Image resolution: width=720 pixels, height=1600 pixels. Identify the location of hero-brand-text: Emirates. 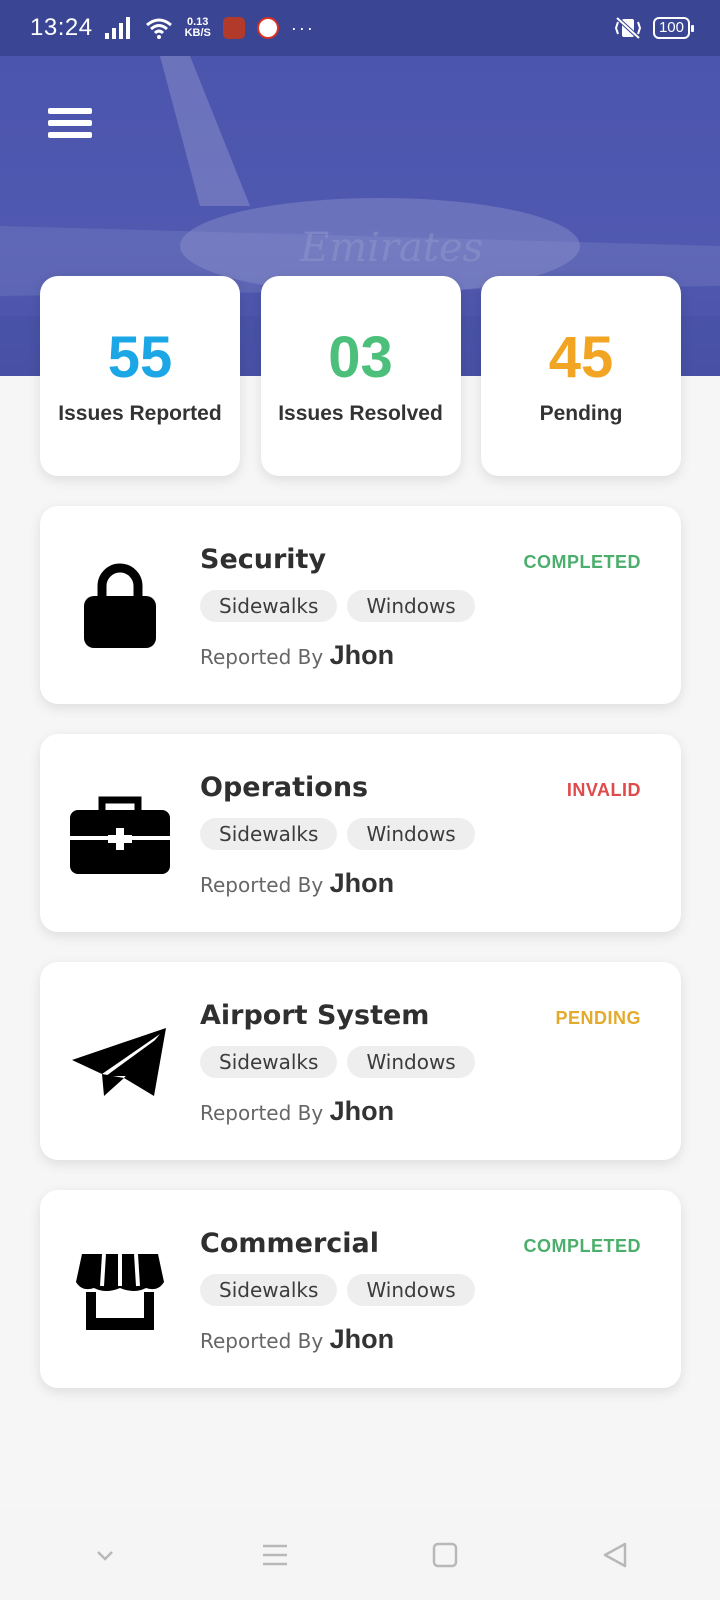
(391, 248).